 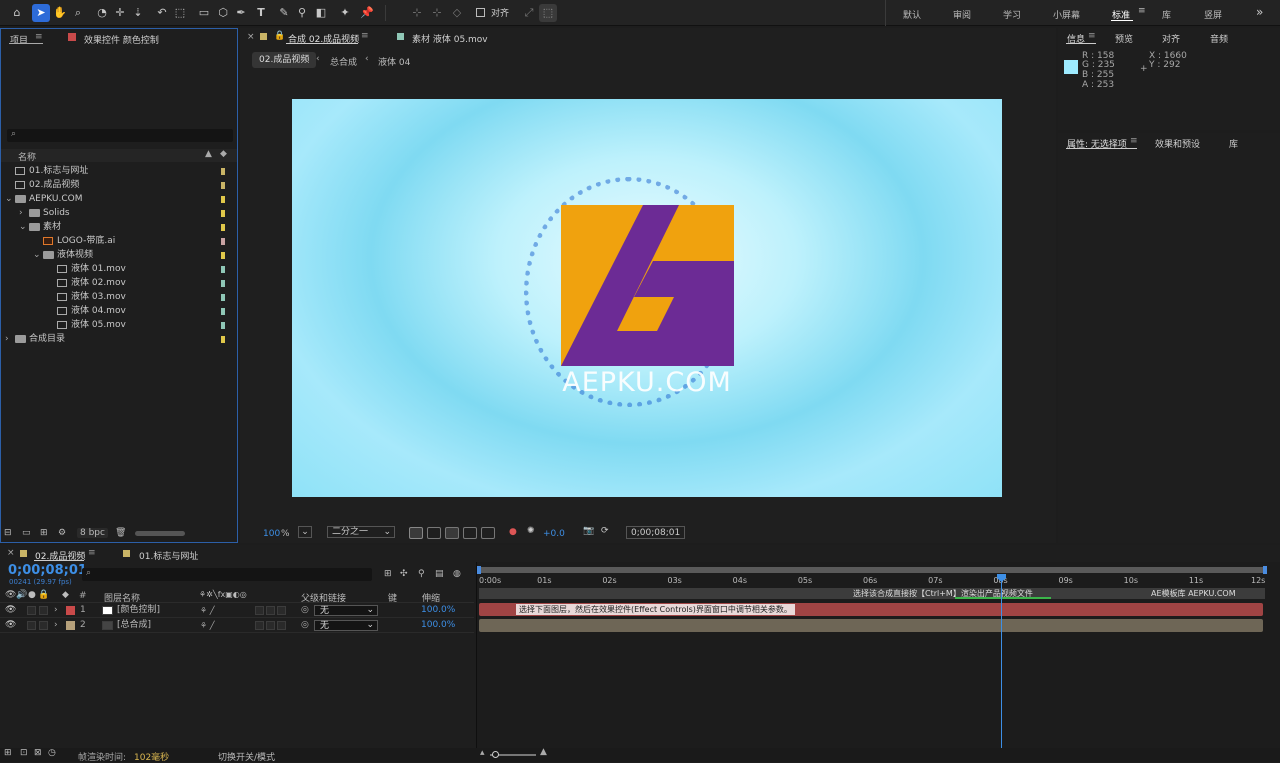 What do you see at coordinates (134, 625) in the screenshot?
I see `layer-name: [总合成]` at bounding box center [134, 625].